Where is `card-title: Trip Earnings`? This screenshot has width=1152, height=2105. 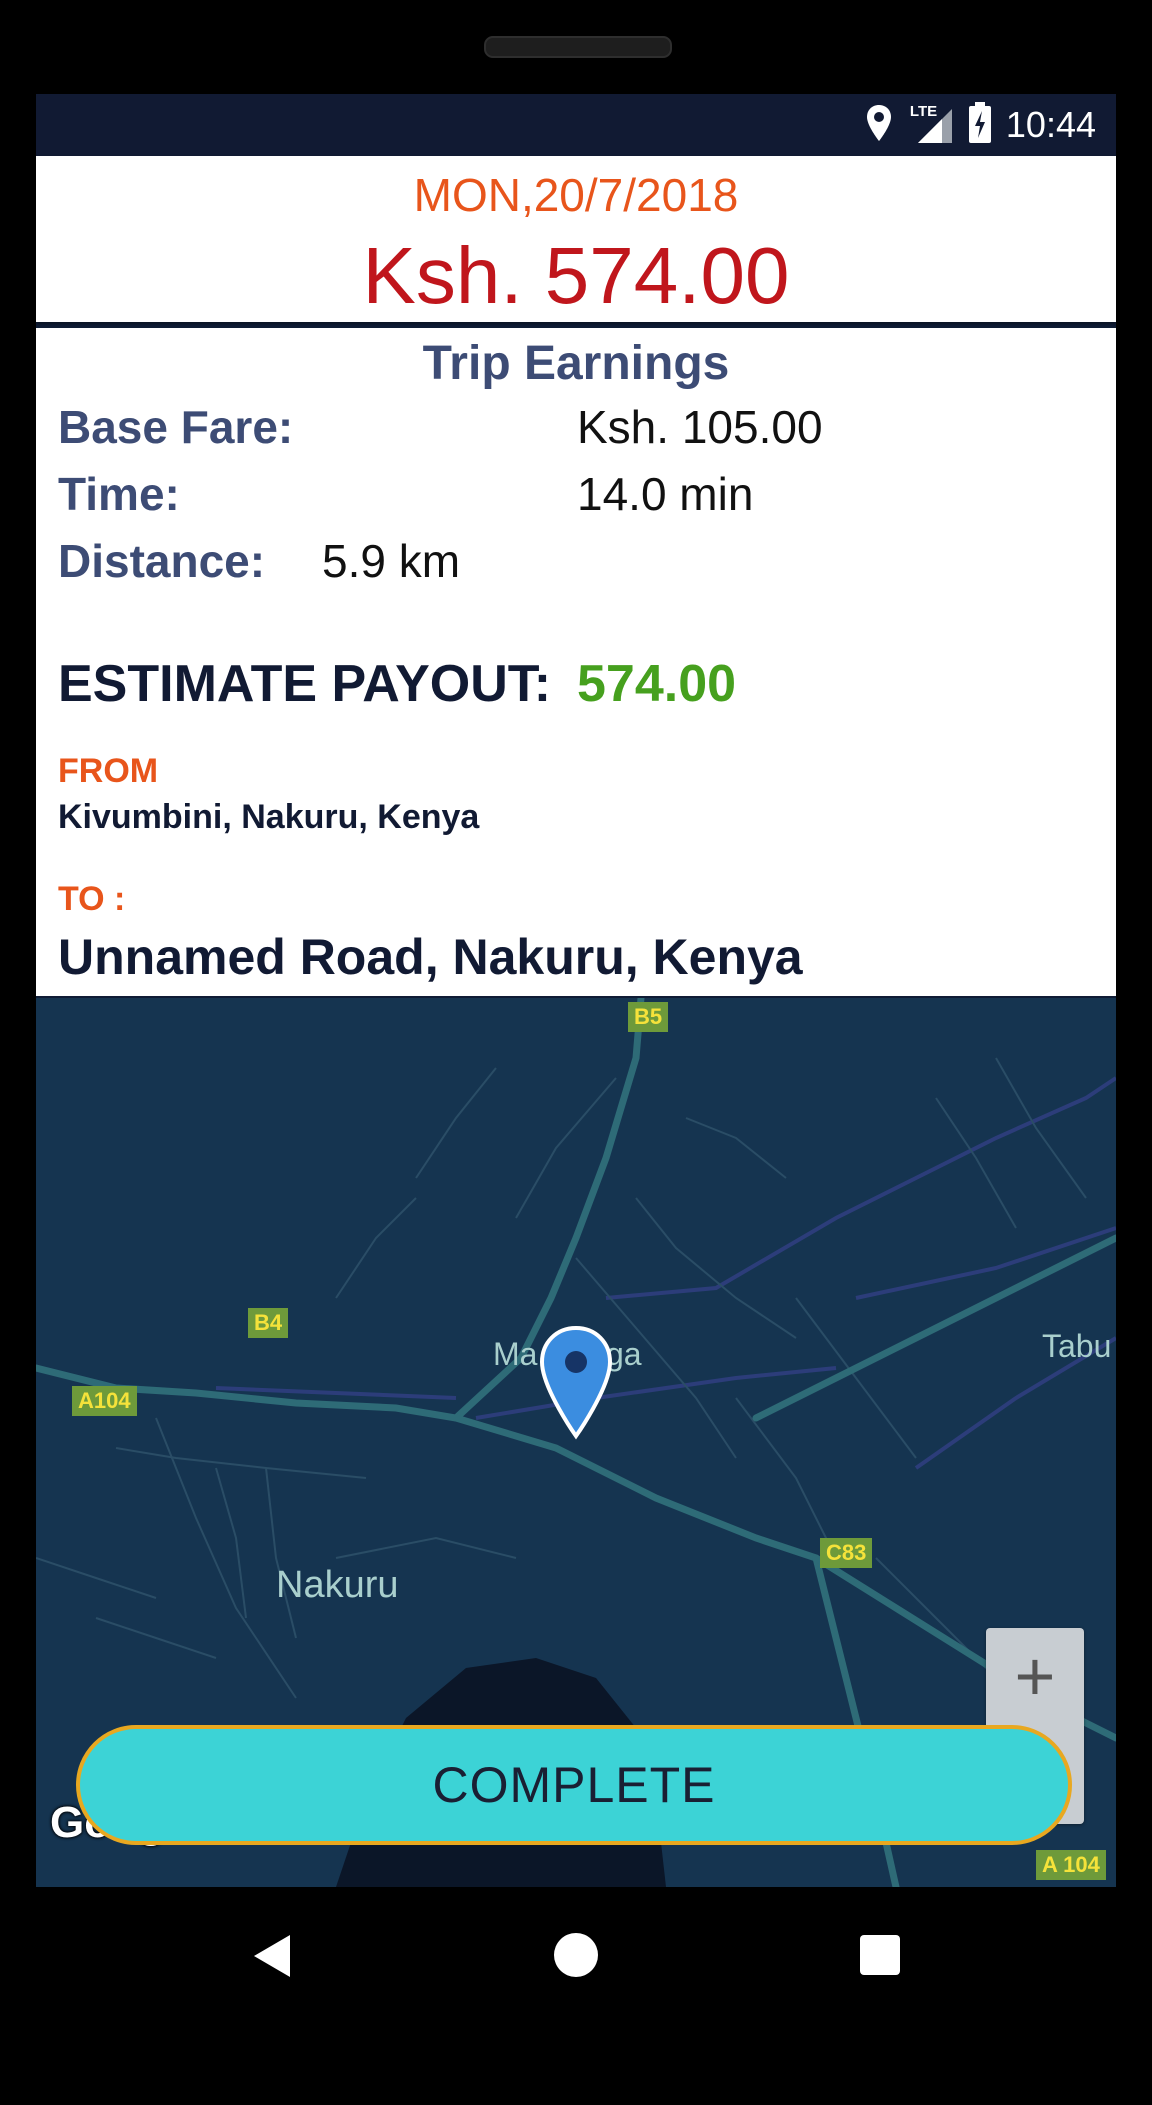
card-title: Trip Earnings is located at coordinates (576, 363).